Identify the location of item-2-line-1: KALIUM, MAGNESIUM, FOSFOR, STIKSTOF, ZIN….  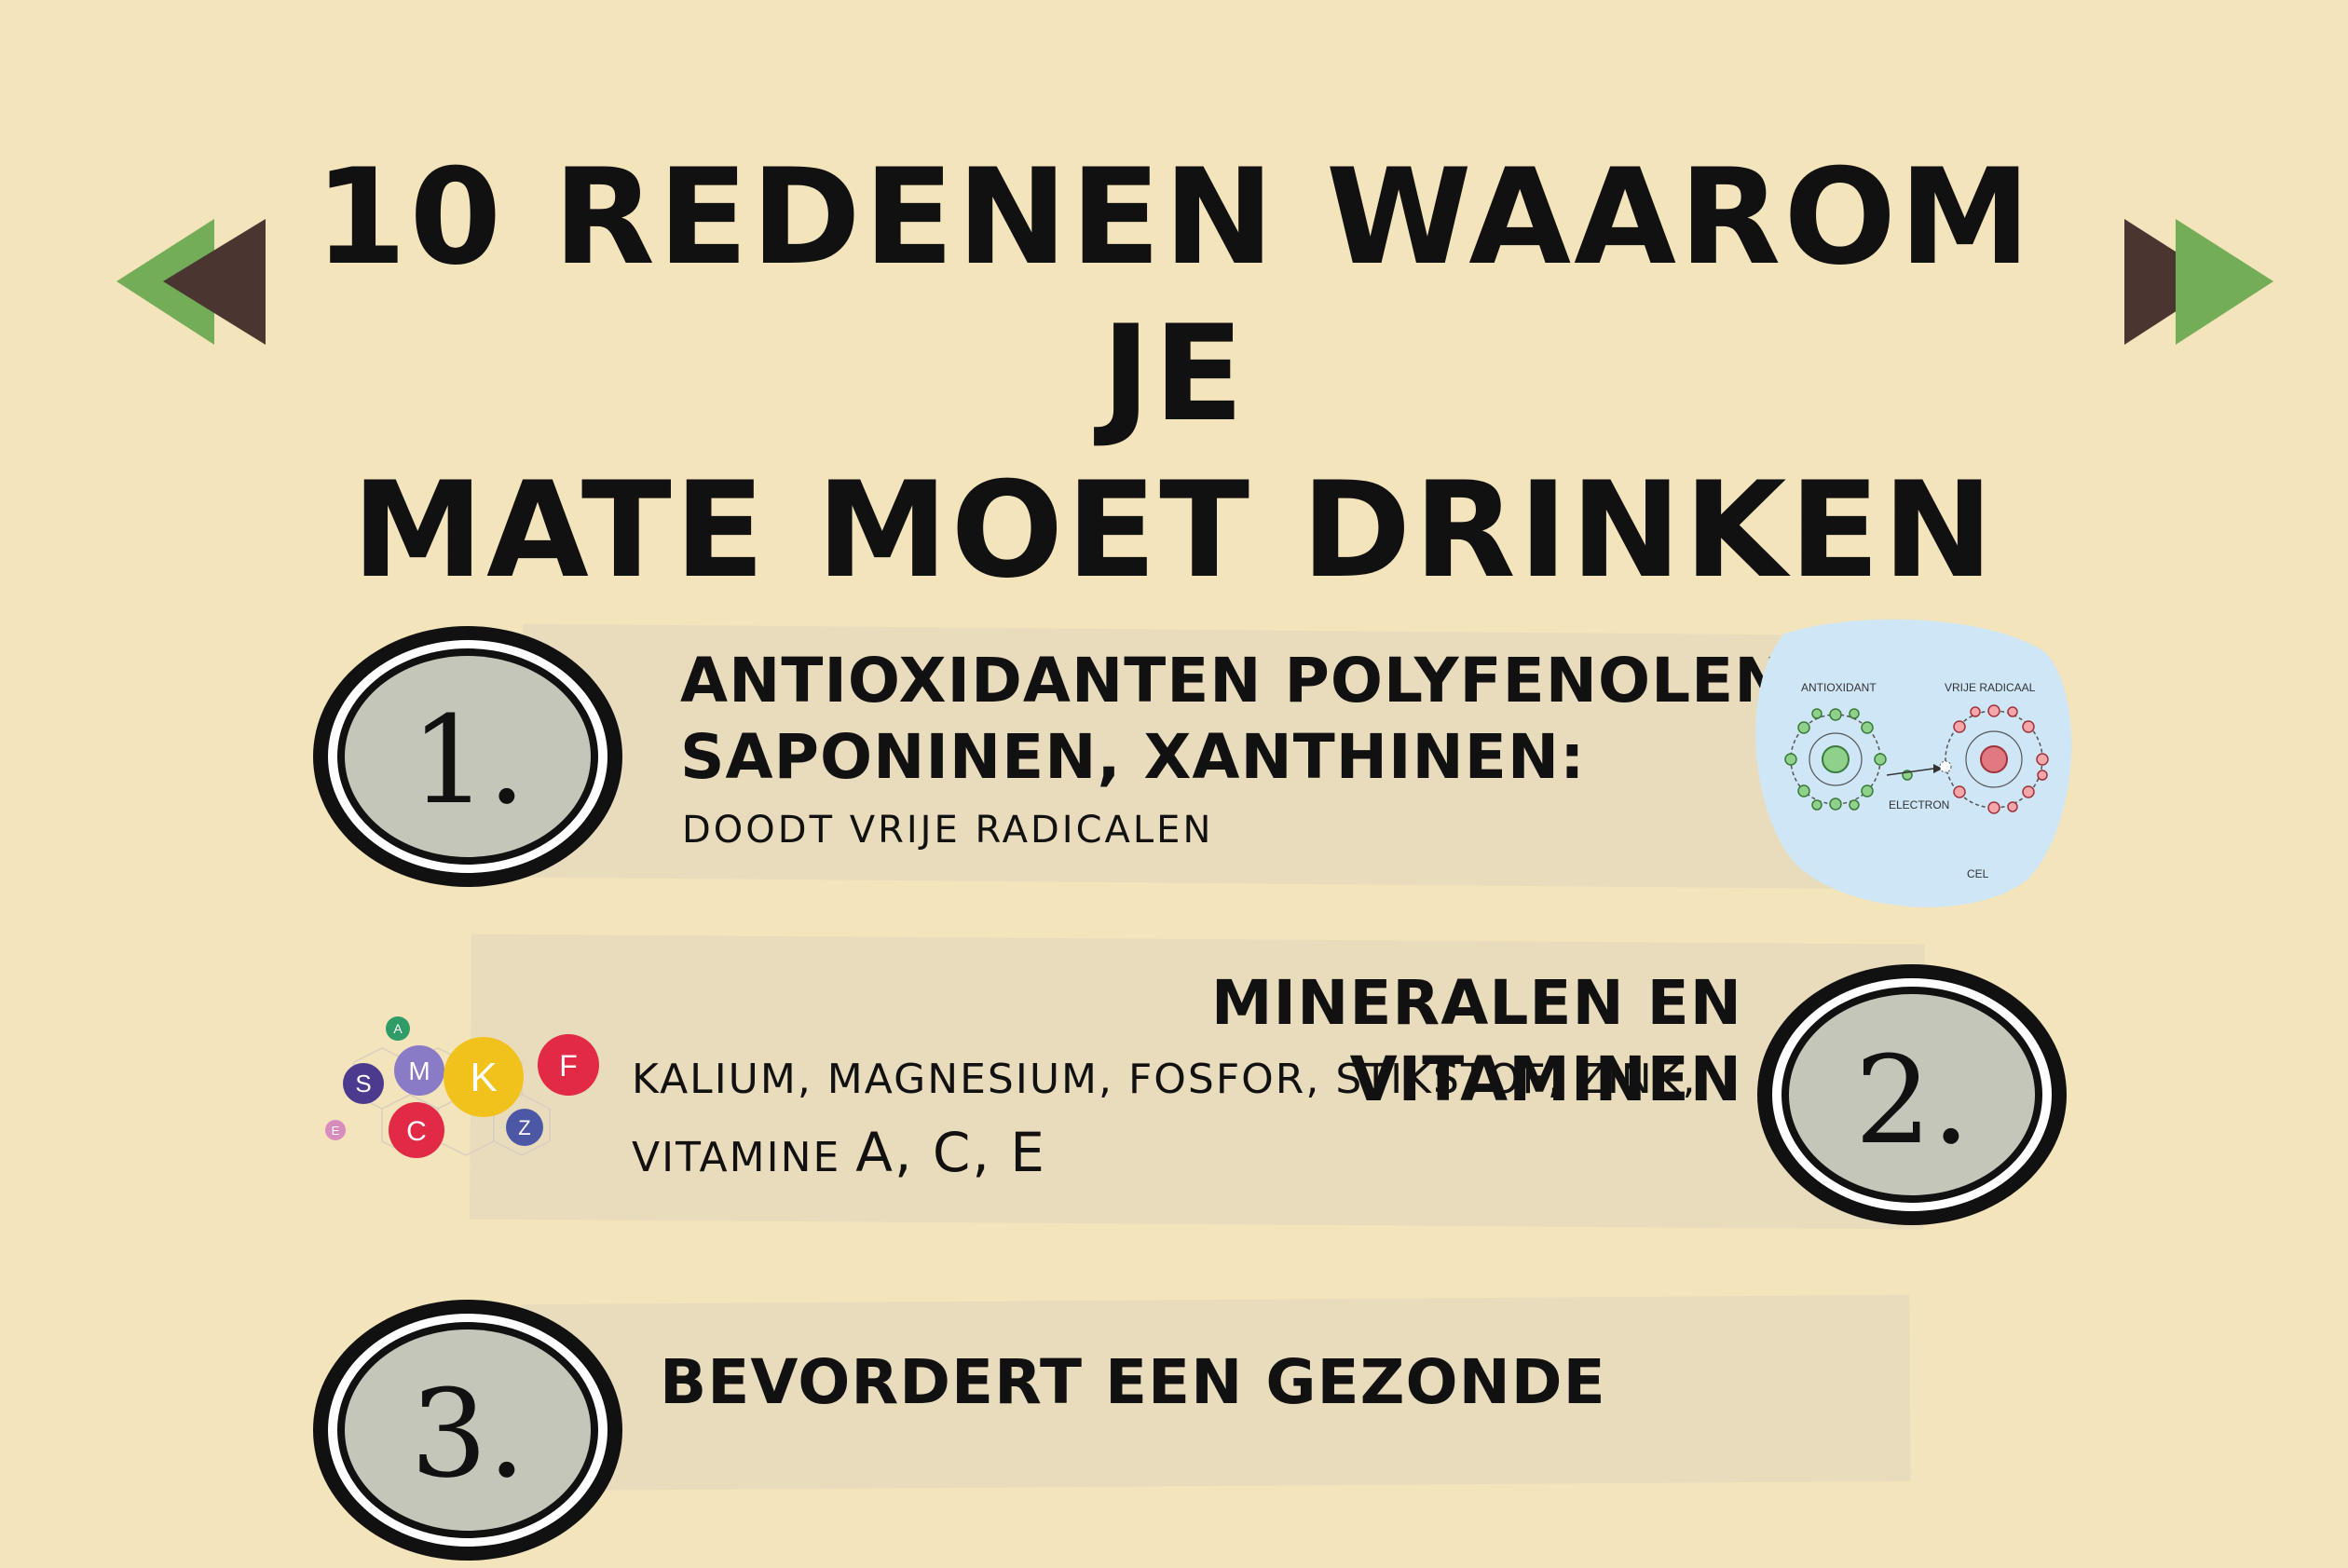
(1165, 1079).